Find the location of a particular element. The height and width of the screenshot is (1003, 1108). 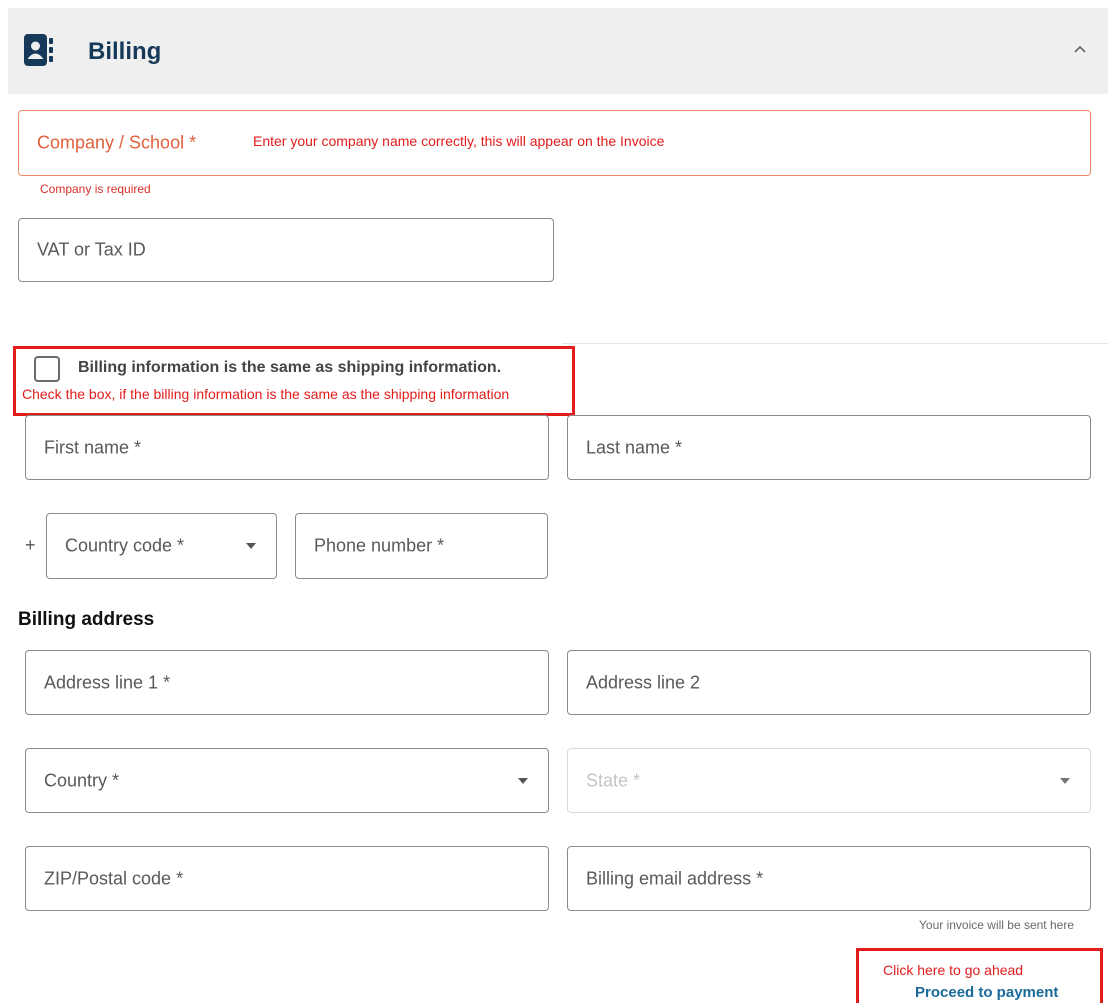

state-placeholder: State * is located at coordinates (613, 780).